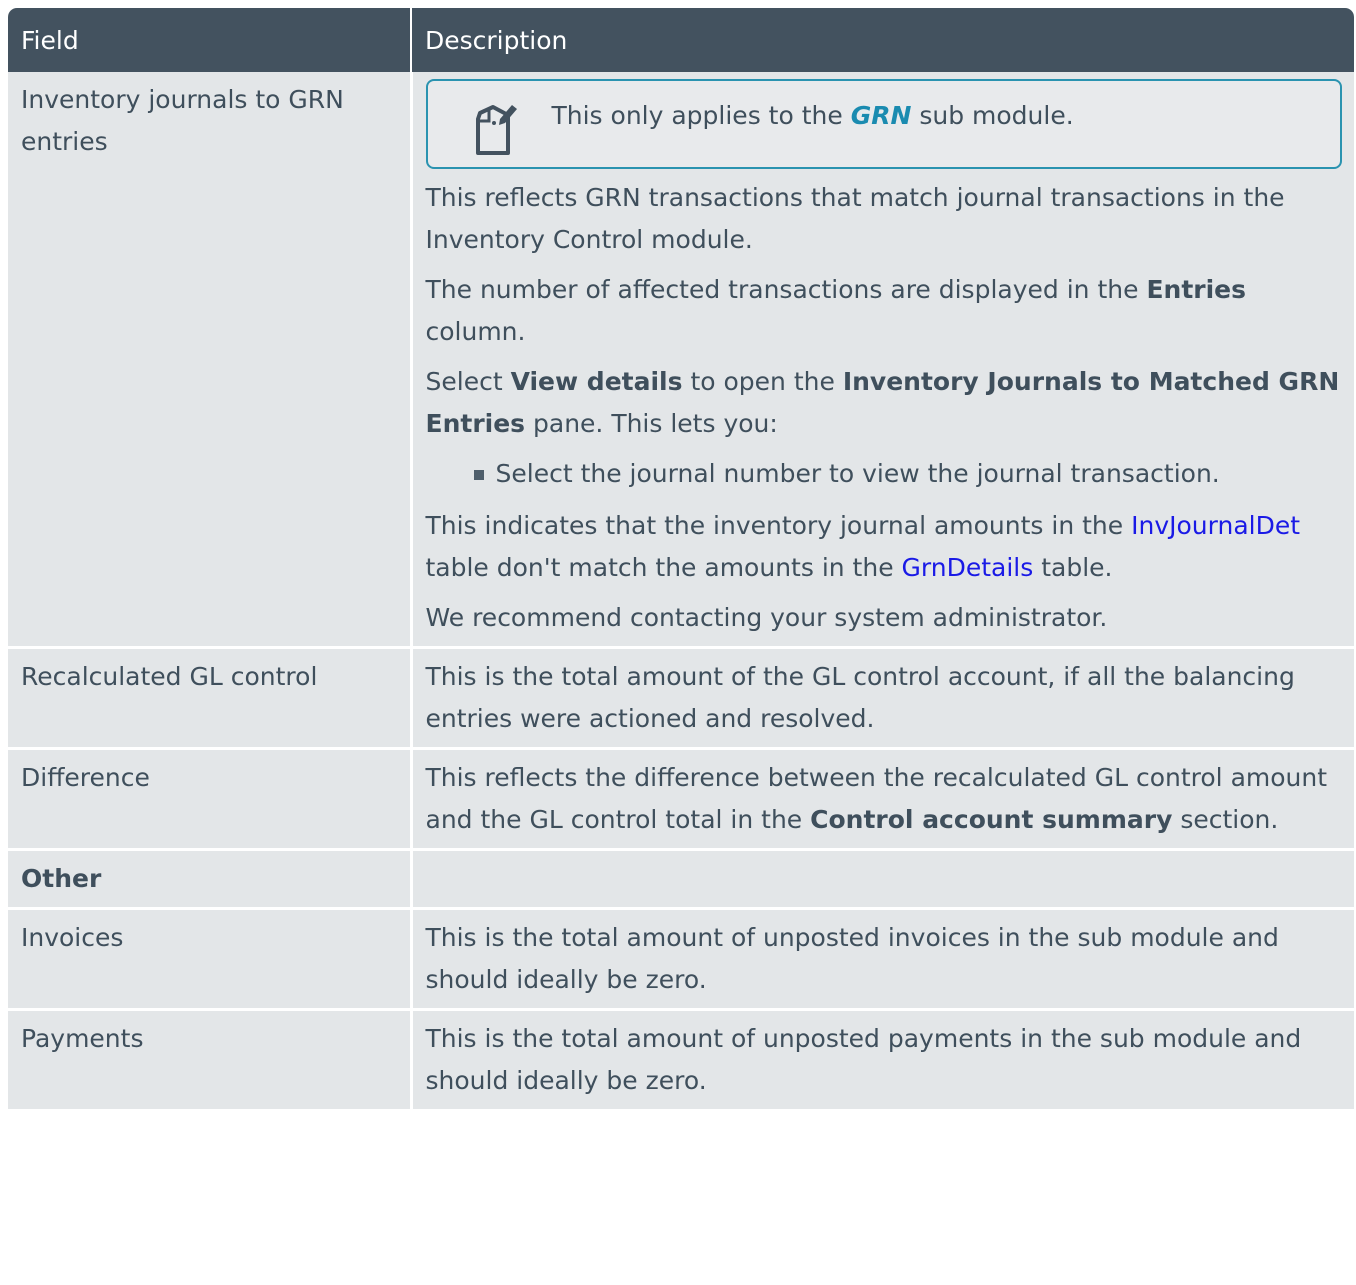 The height and width of the screenshot is (1285, 1356). I want to click on header-field: Field, so click(209, 40).